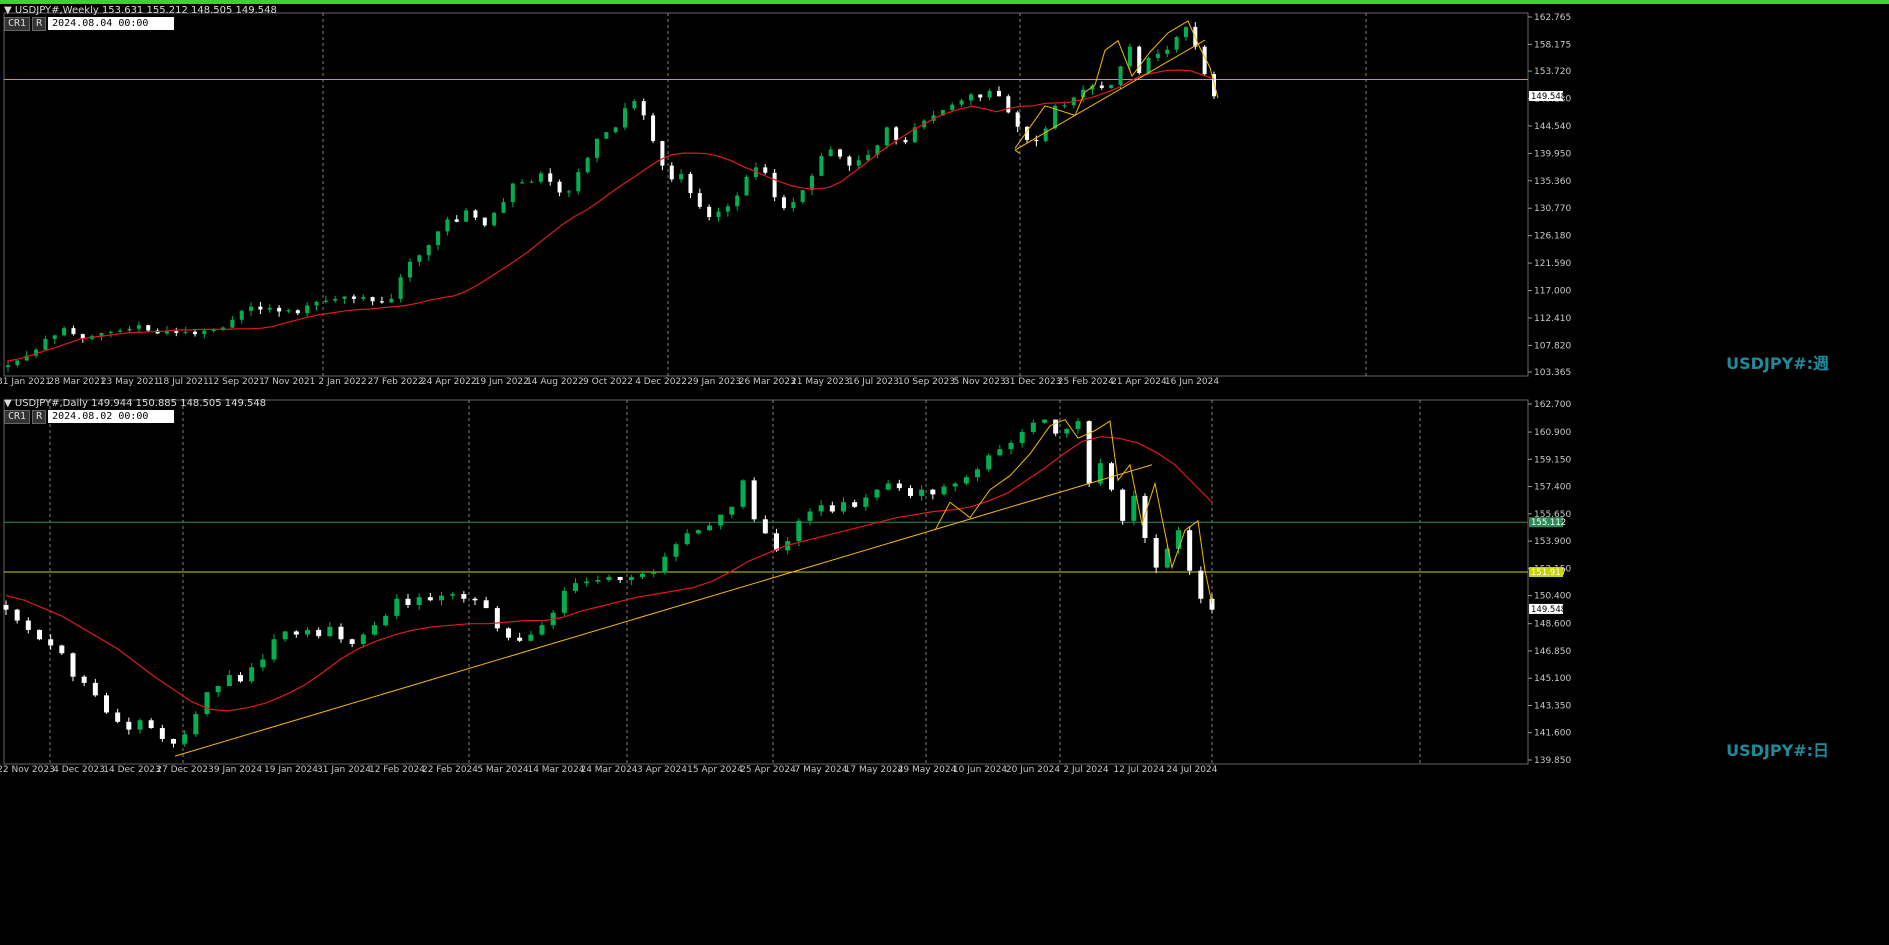 The height and width of the screenshot is (945, 1889). I want to click on x-tick-label: 16 Jul 2023, so click(873, 382).